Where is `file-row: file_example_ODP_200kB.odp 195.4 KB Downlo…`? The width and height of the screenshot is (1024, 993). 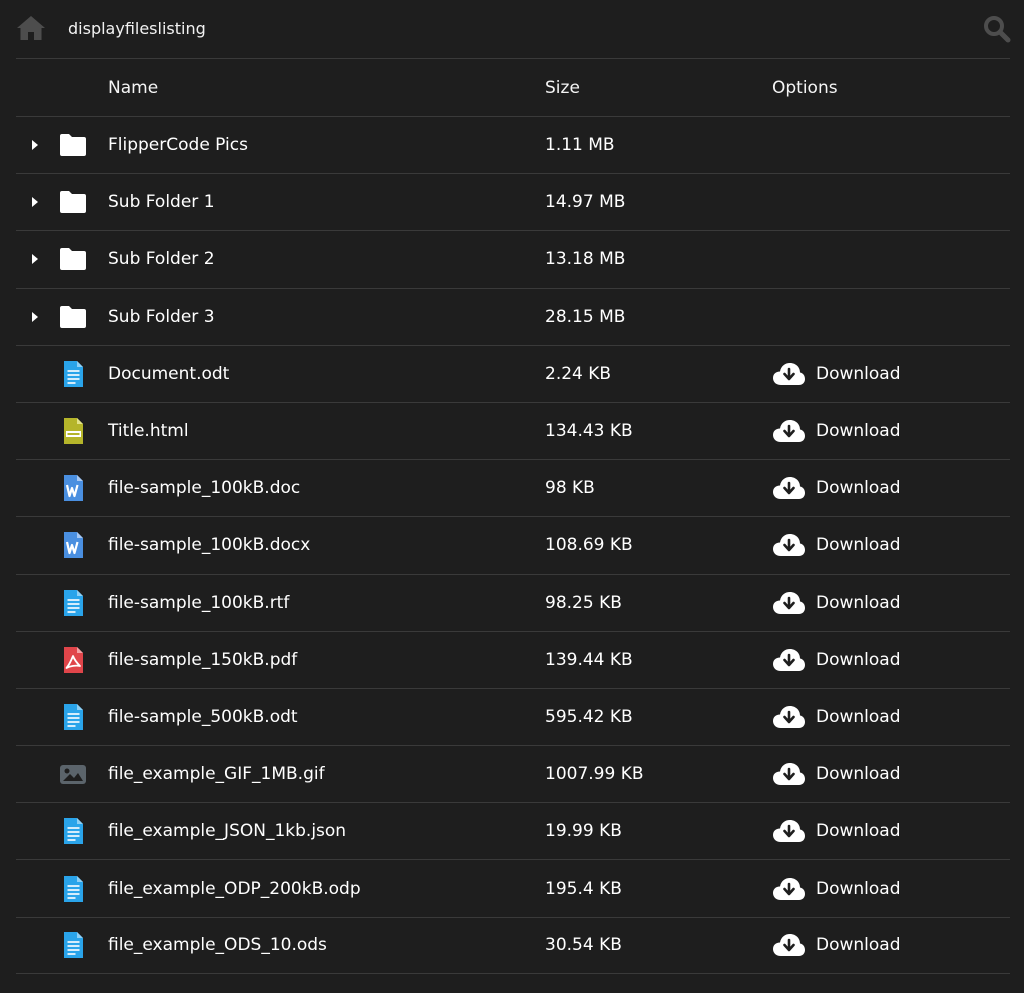
file-row: file_example_ODP_200kB.odp 195.4 KB Downlo… is located at coordinates (513, 887).